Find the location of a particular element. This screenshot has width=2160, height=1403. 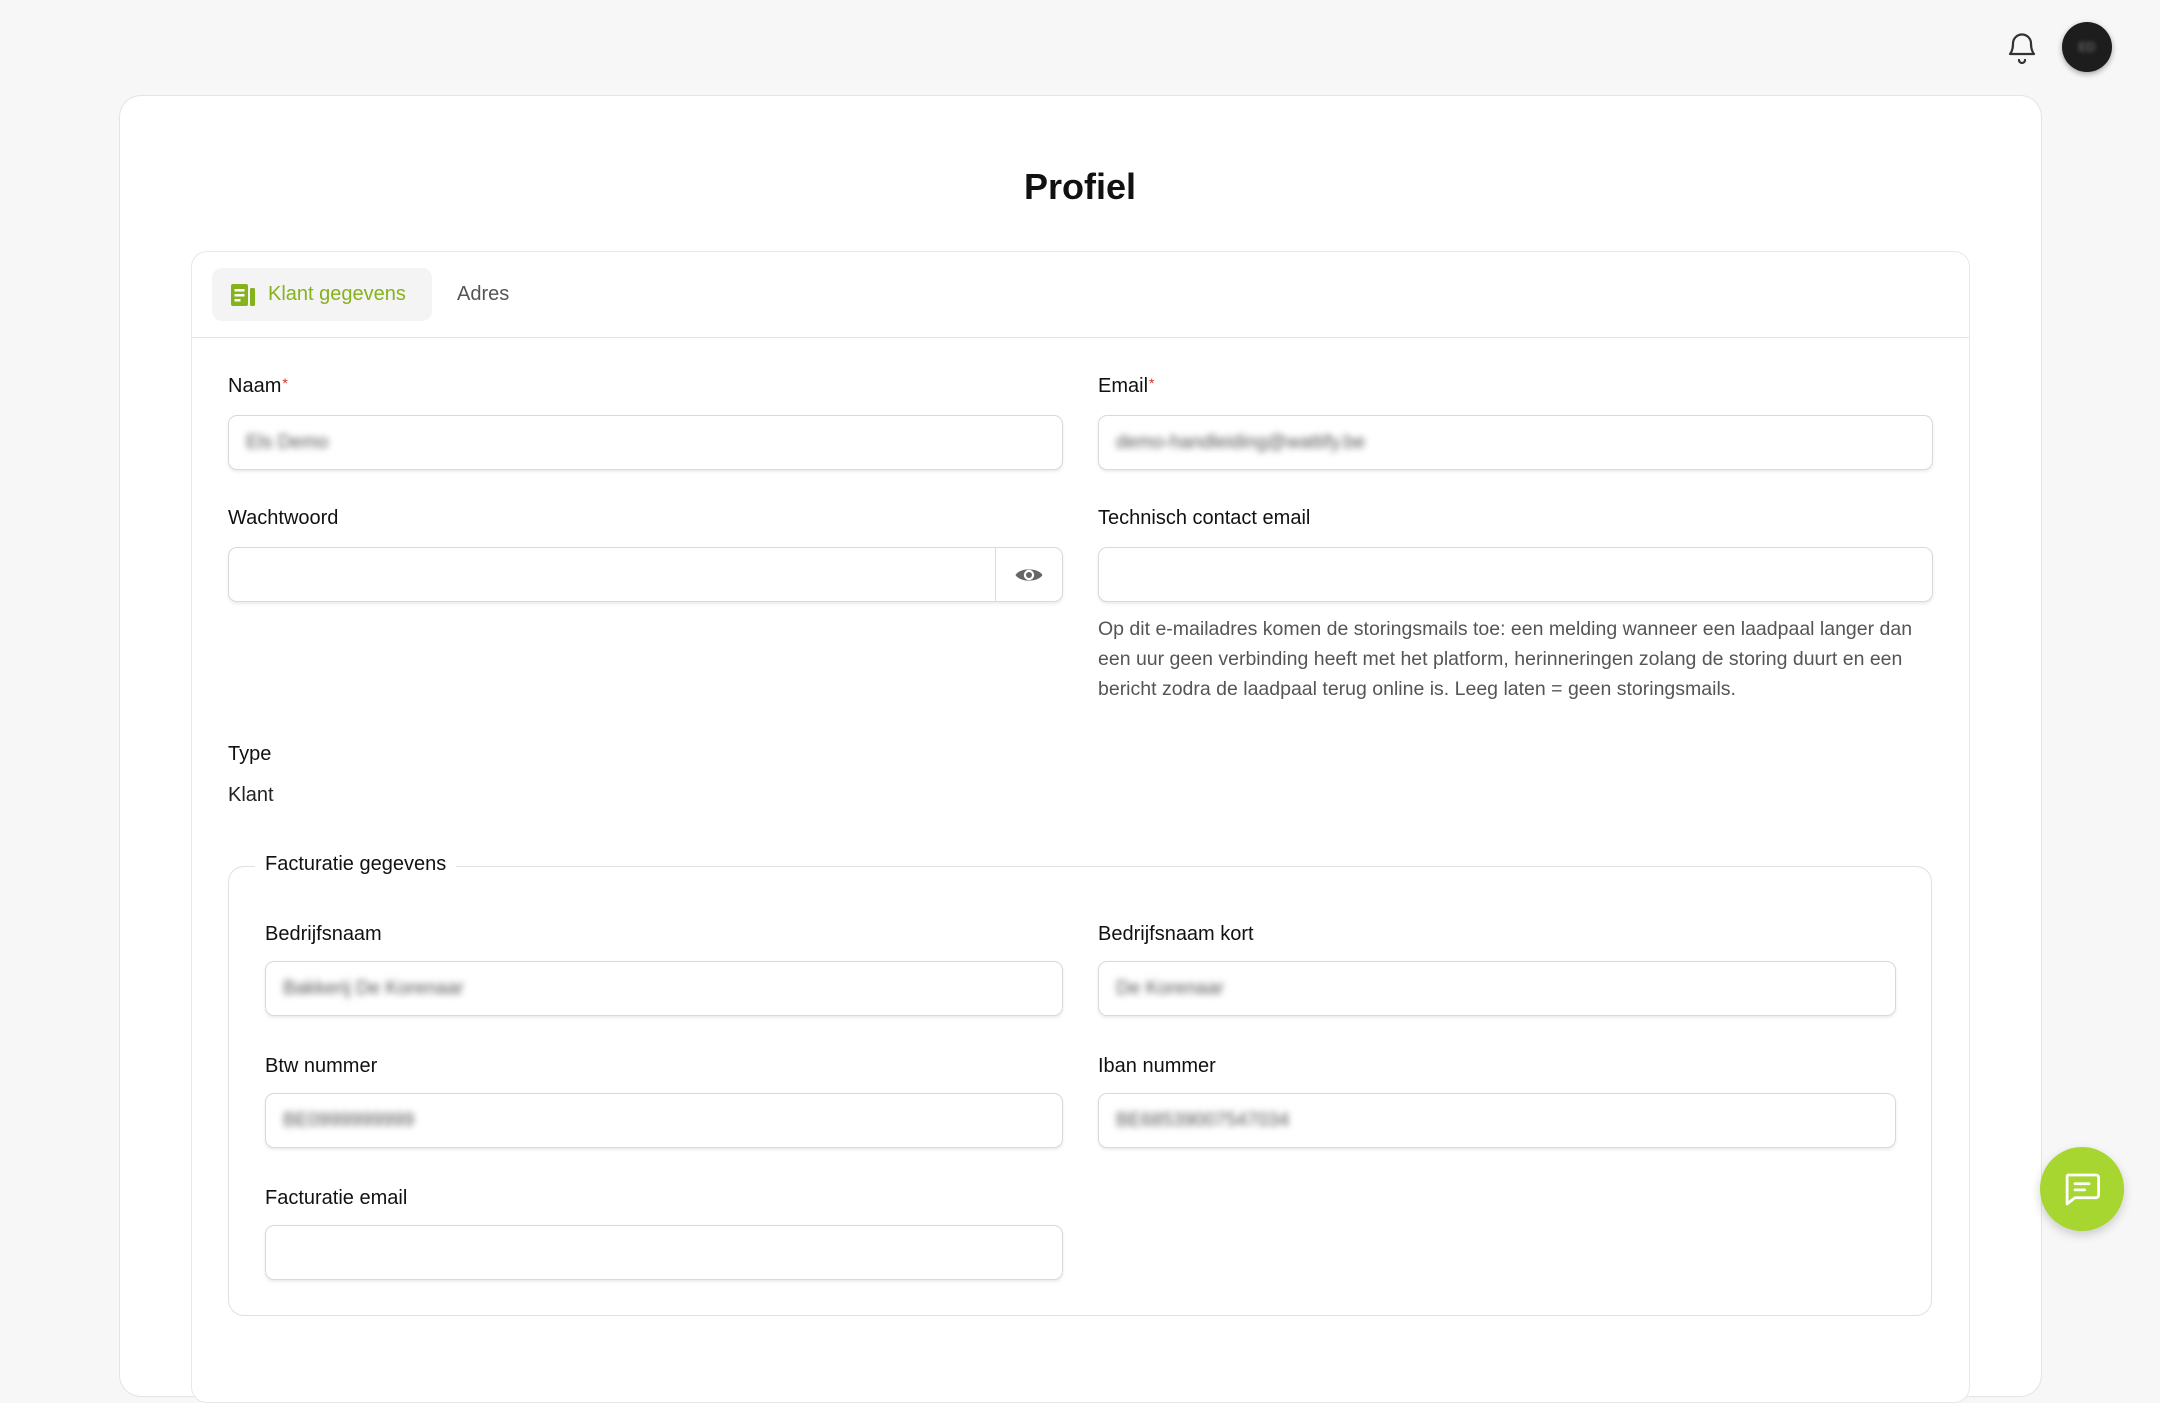

type-label: Type is located at coordinates (250, 754).